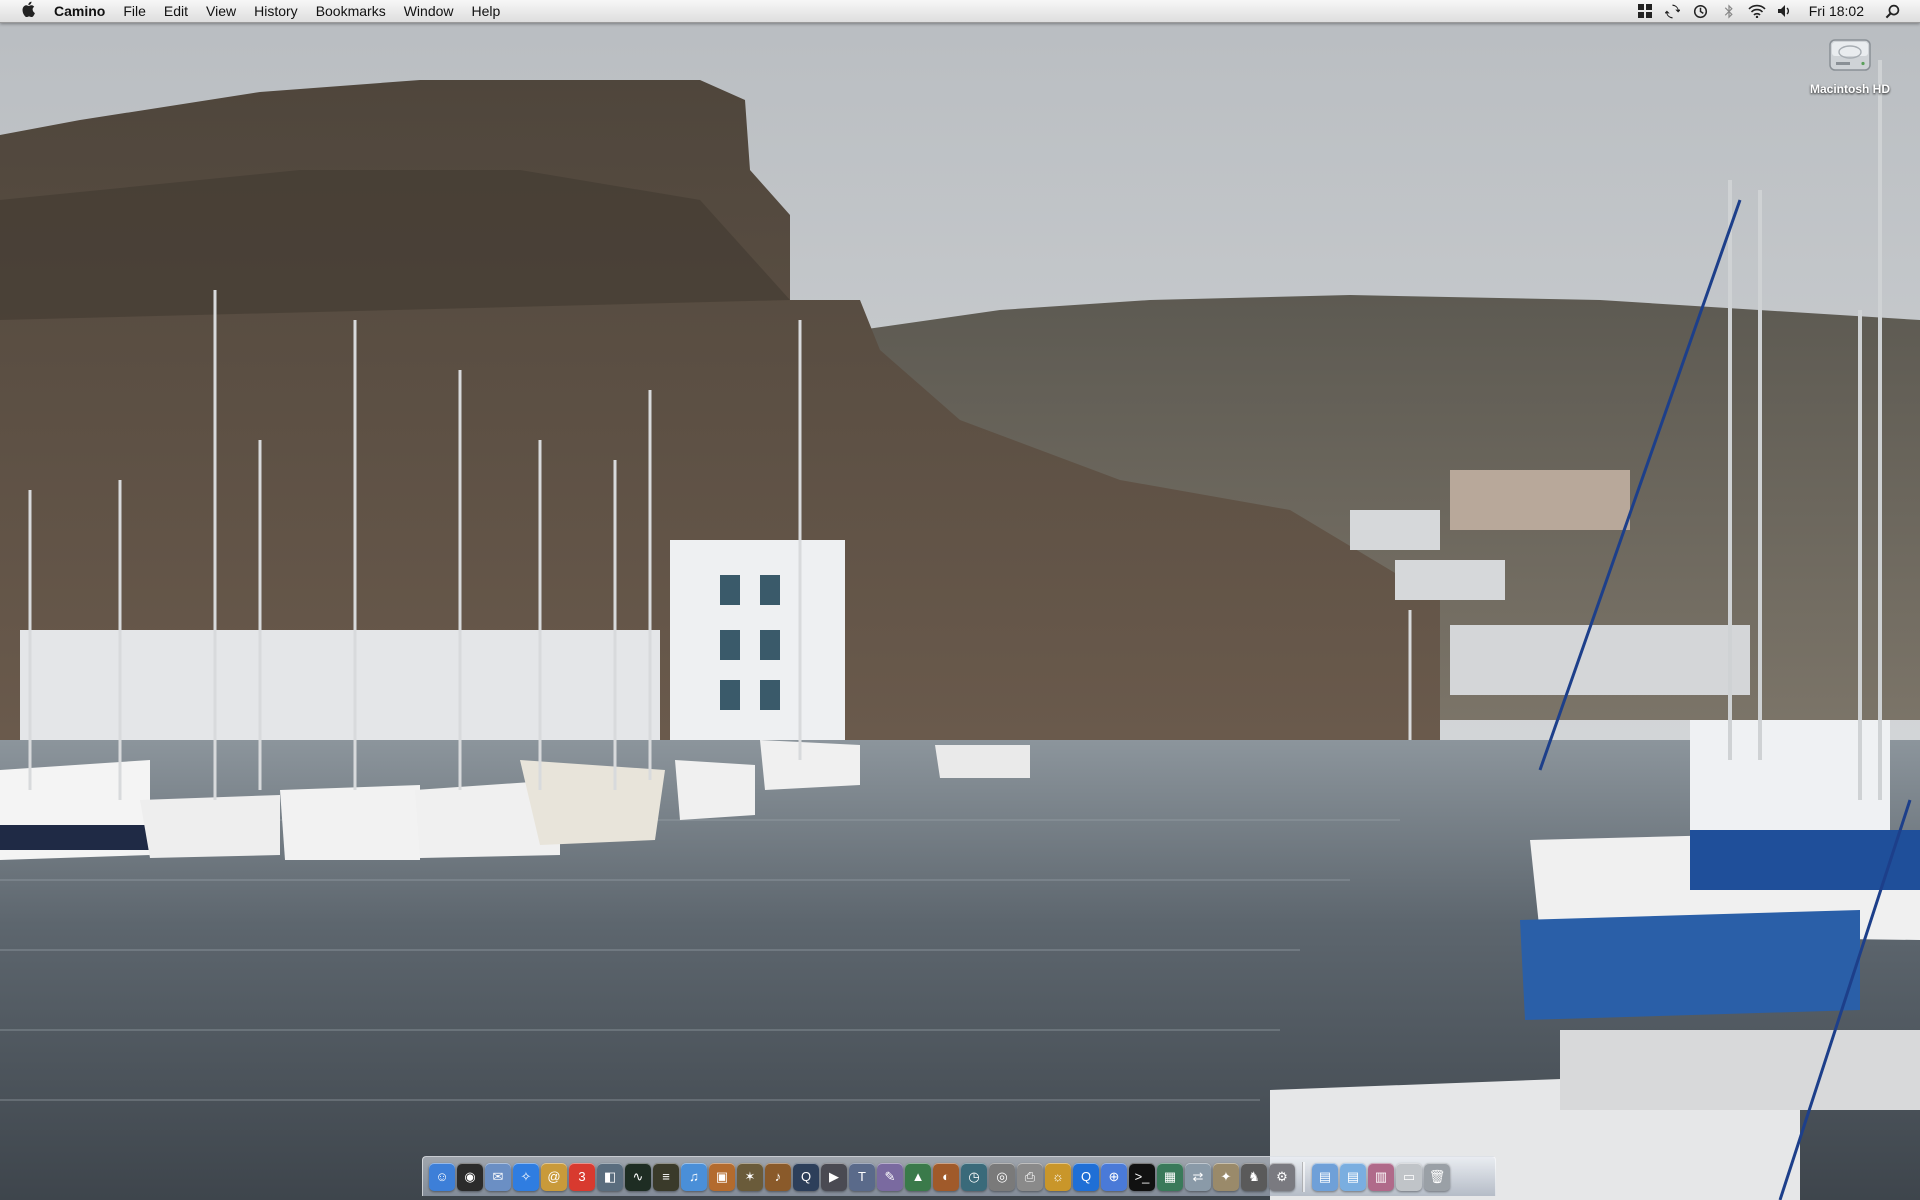 Image resolution: width=1920 pixels, height=1200 pixels. I want to click on dock-separator, so click(1303, 1176).